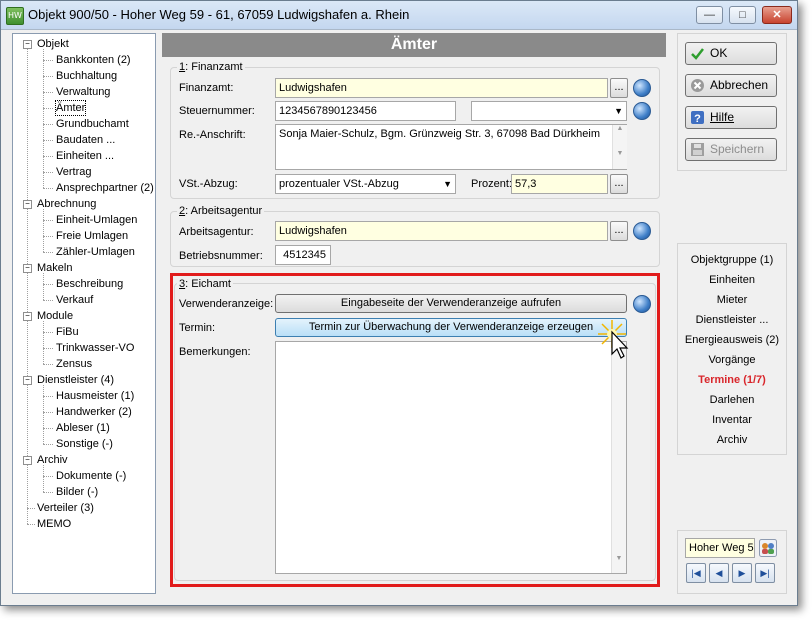  I want to click on first-record-button: |◀, so click(696, 573).